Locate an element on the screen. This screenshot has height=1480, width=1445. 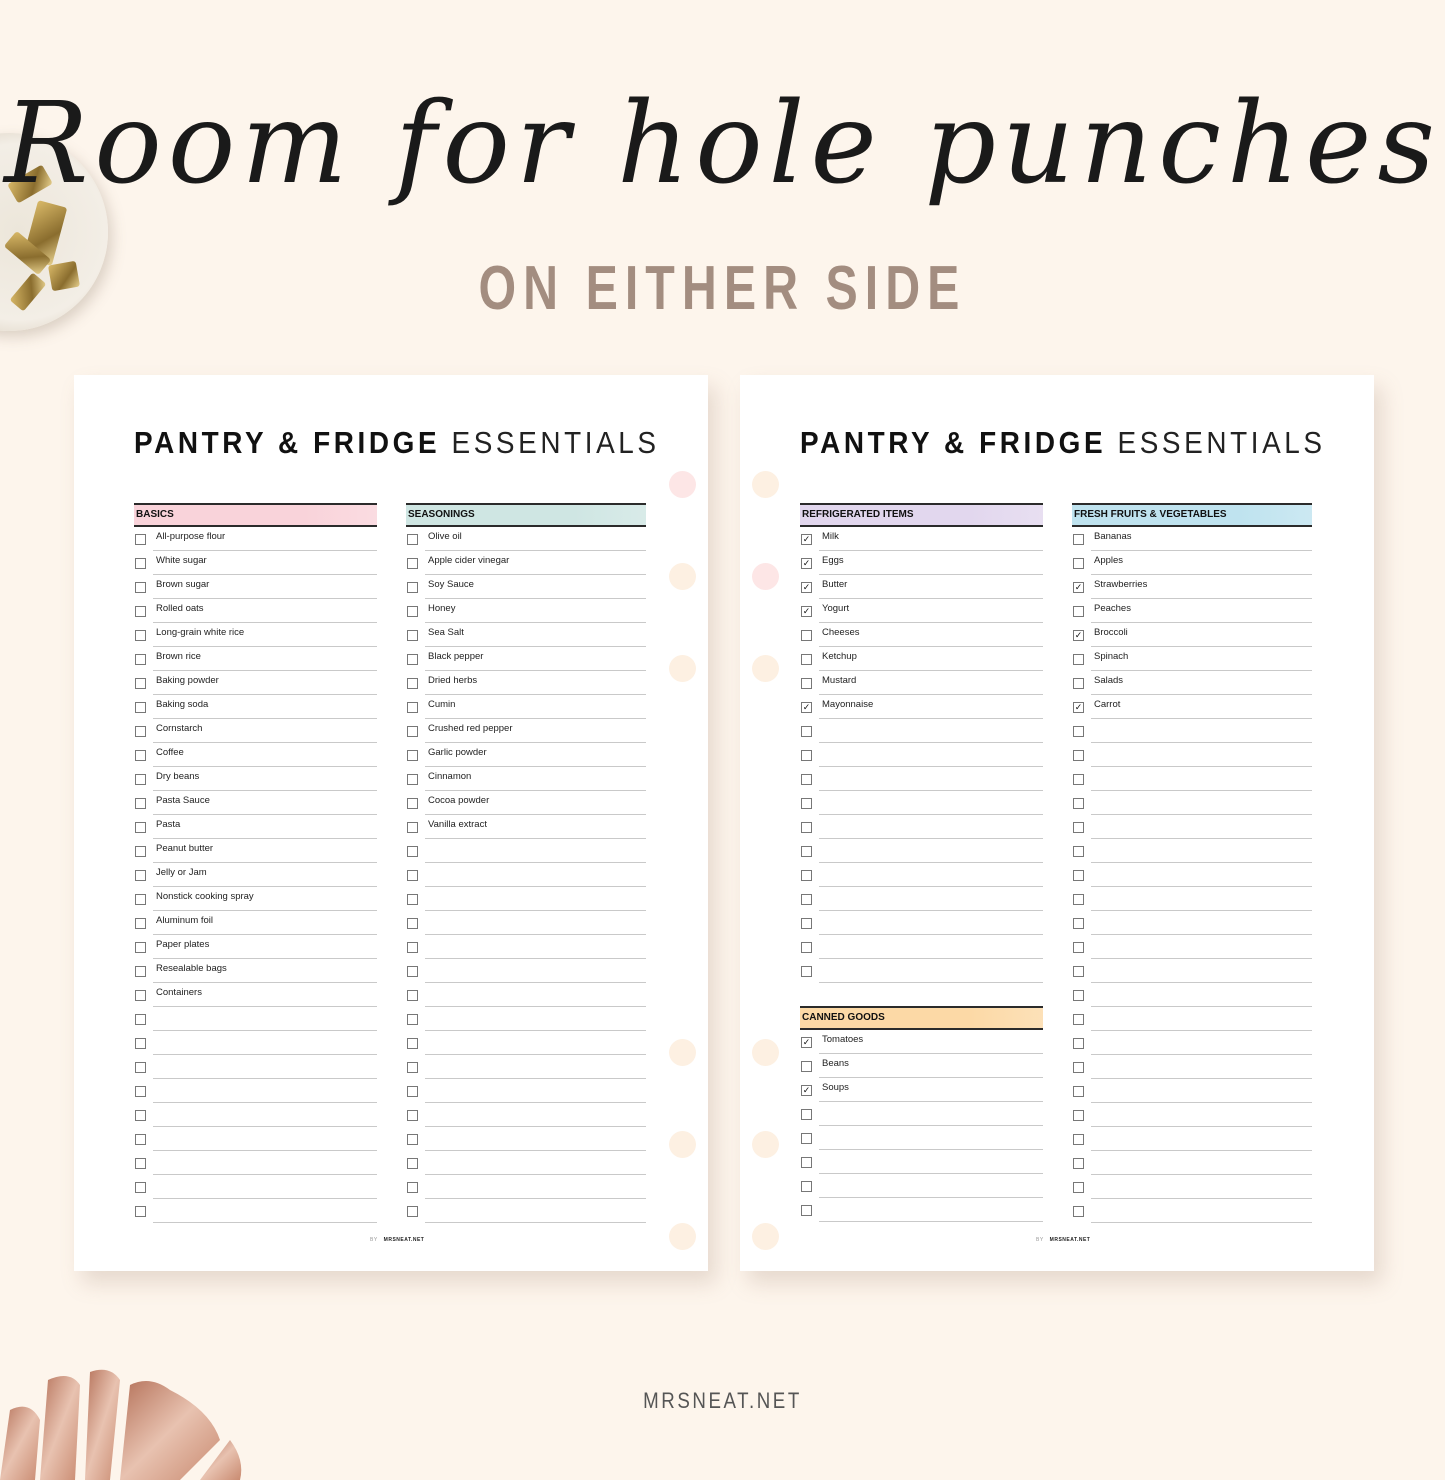
checklist-item-label: Soy Sauce is located at coordinates (451, 584).